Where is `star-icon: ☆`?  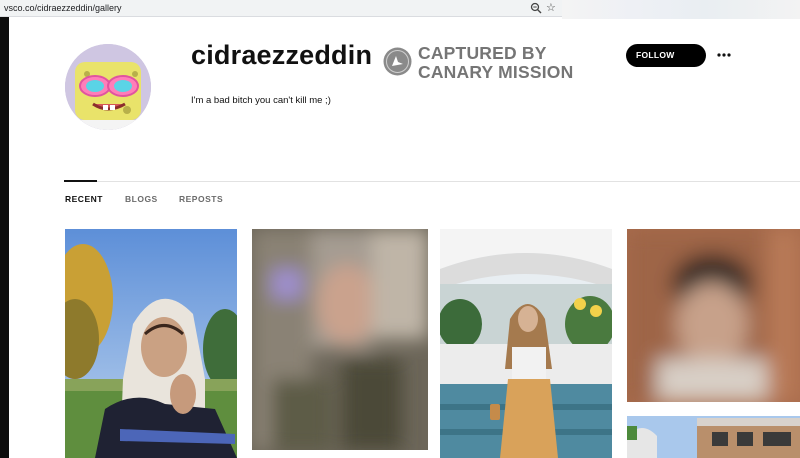 star-icon: ☆ is located at coordinates (551, 8).